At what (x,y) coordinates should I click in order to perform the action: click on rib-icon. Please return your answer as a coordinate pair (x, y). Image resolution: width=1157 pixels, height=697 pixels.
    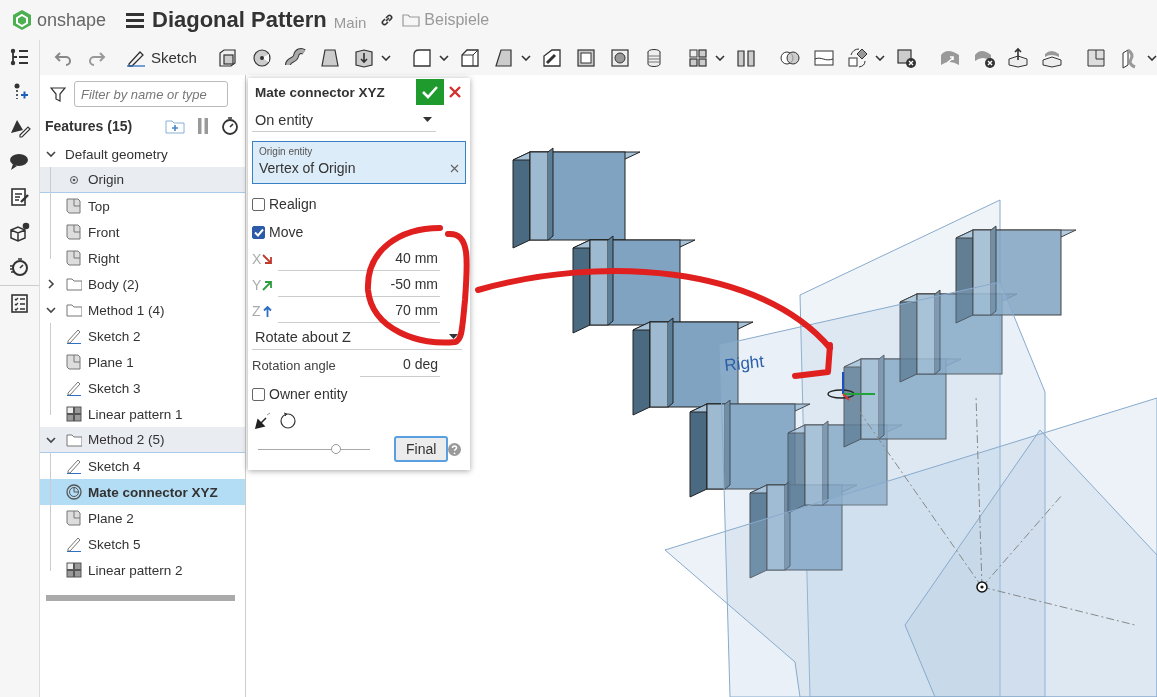
    Looking at the image, I should click on (551, 57).